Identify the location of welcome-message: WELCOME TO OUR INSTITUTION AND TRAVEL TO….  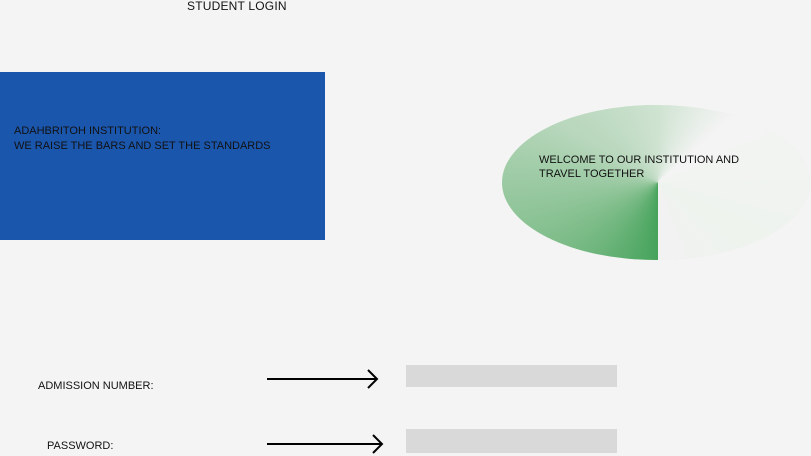
(639, 167).